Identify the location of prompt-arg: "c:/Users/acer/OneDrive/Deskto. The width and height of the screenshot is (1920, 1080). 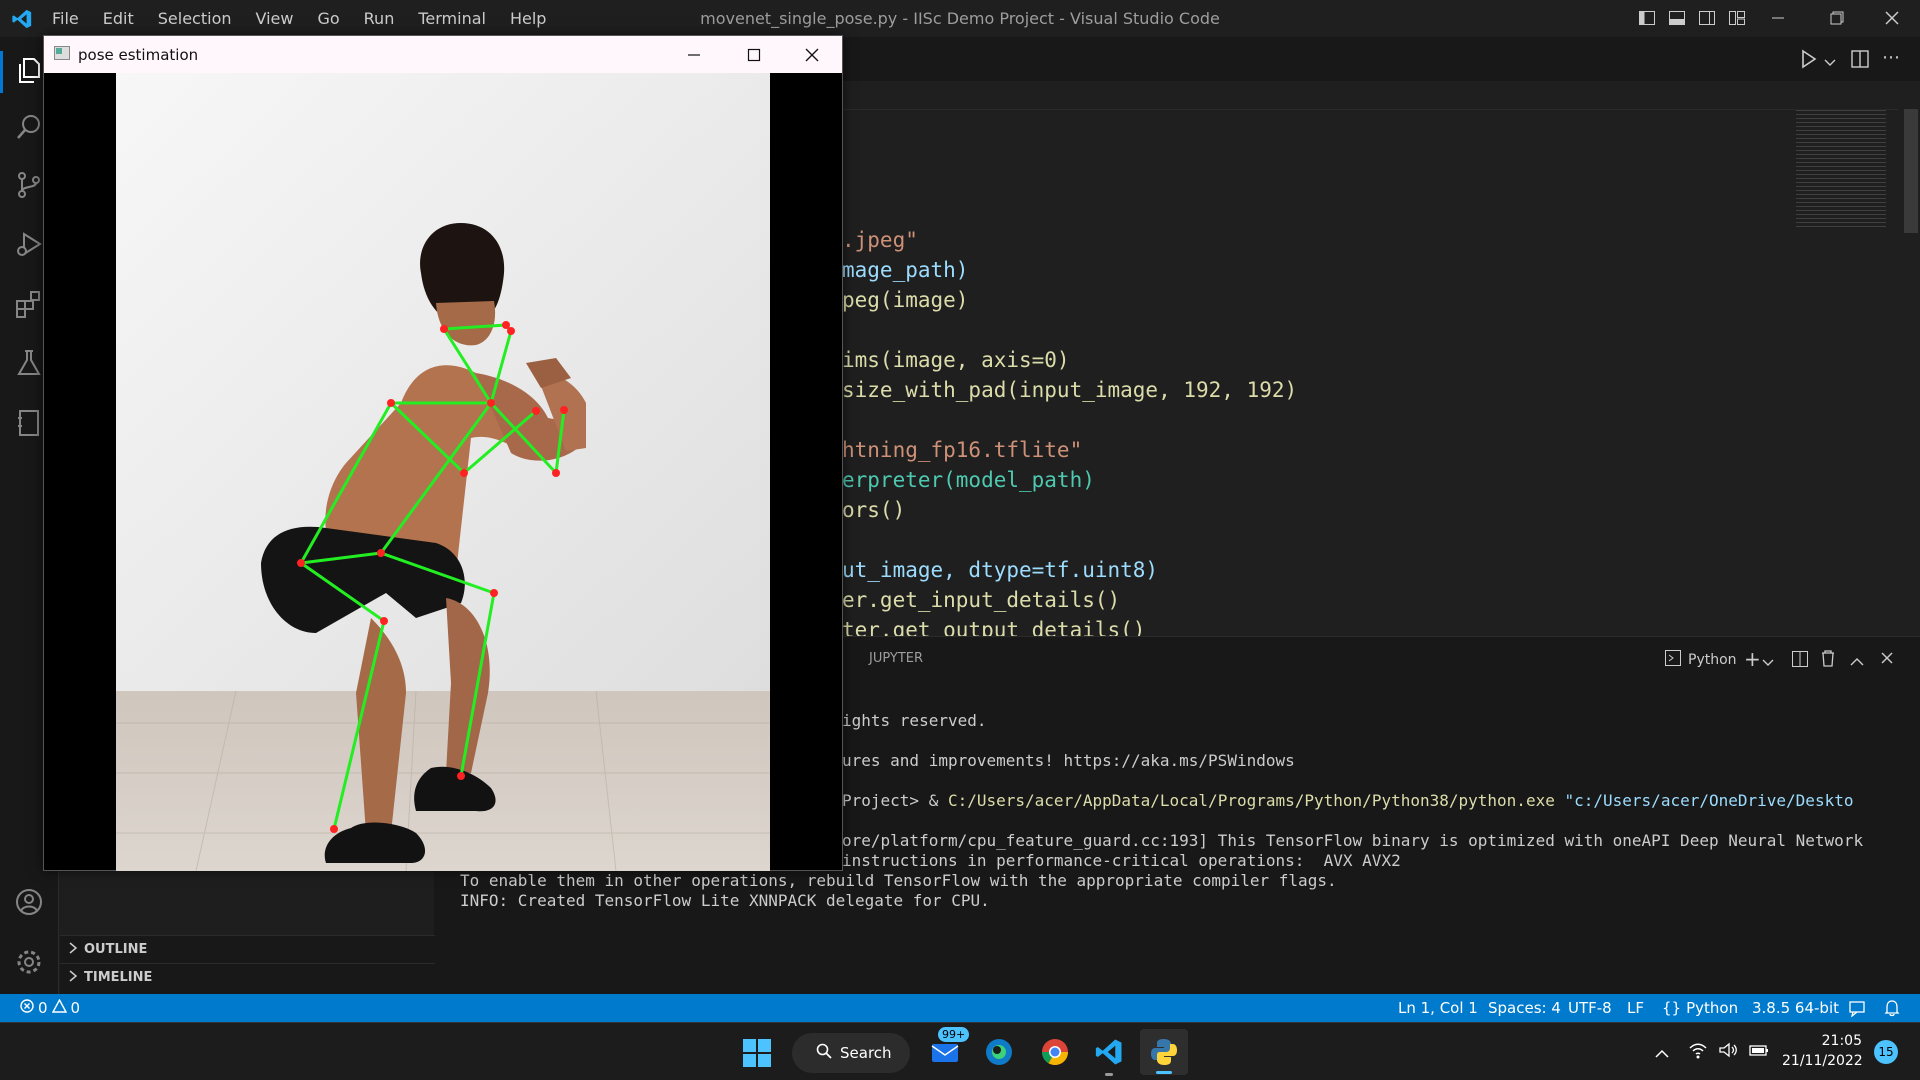
(1709, 800).